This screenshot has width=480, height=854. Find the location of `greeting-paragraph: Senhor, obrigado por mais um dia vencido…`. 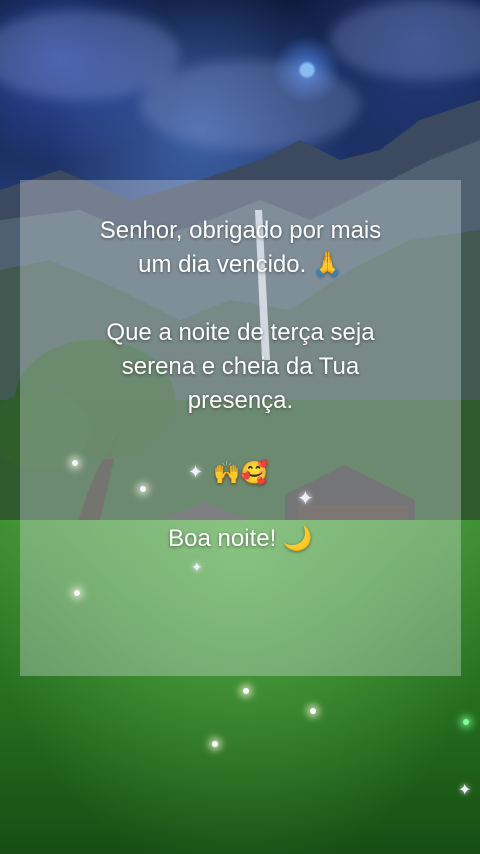

greeting-paragraph: Senhor, obrigado por mais um dia vencido… is located at coordinates (240, 248).